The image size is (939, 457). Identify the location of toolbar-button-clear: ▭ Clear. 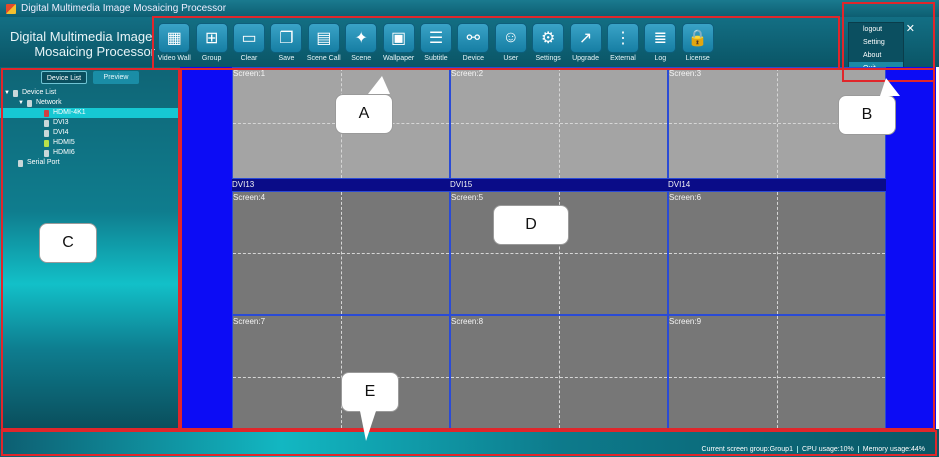
(249, 45).